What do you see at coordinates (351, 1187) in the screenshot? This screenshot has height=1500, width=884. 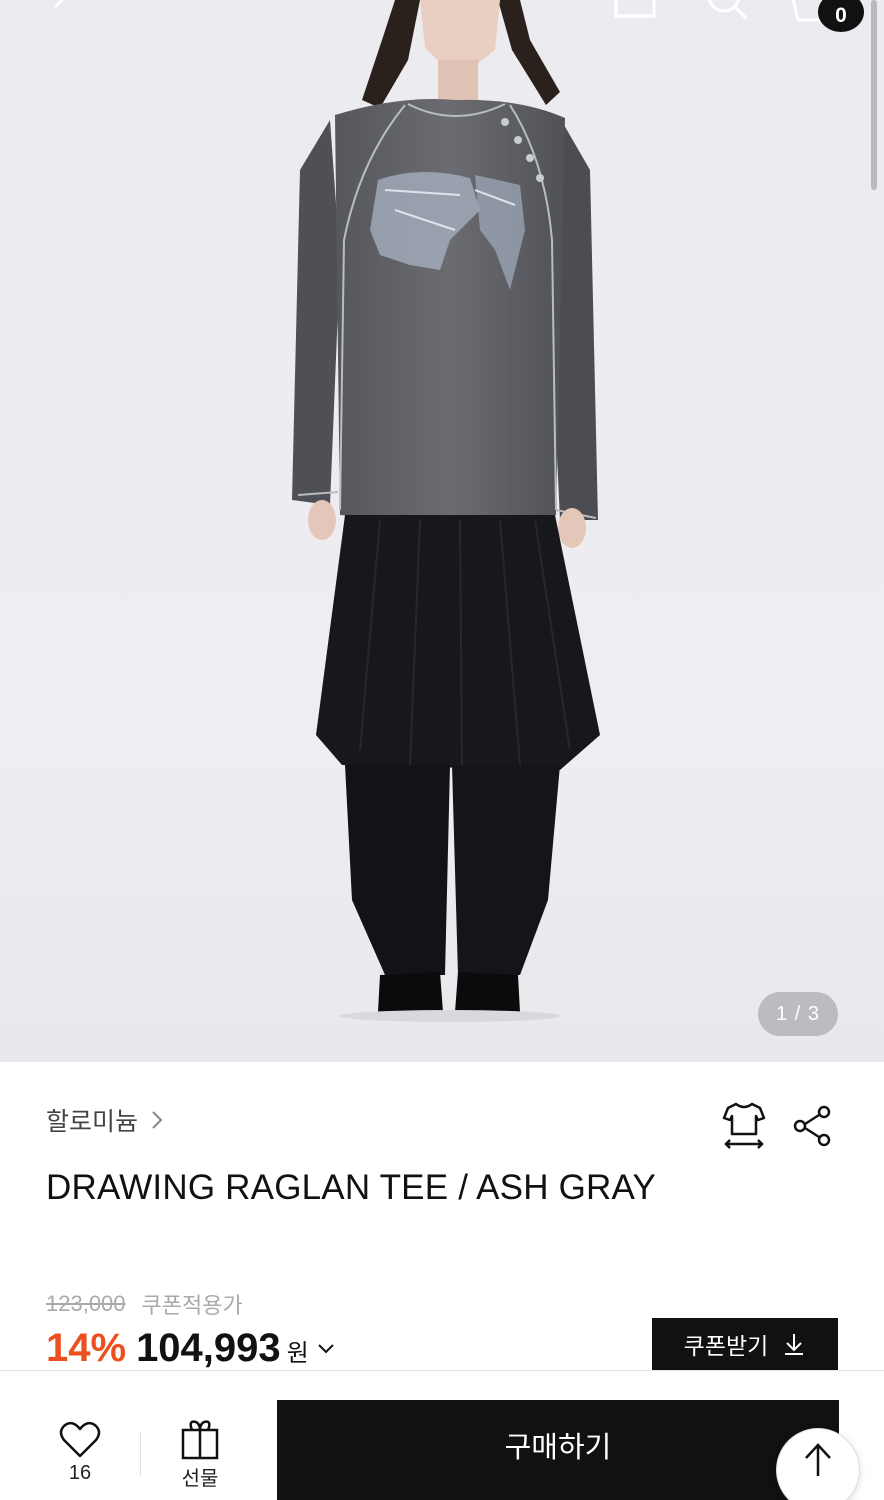 I see `product-title: DRAWING RAGLAN TEE / ASH GRAY` at bounding box center [351, 1187].